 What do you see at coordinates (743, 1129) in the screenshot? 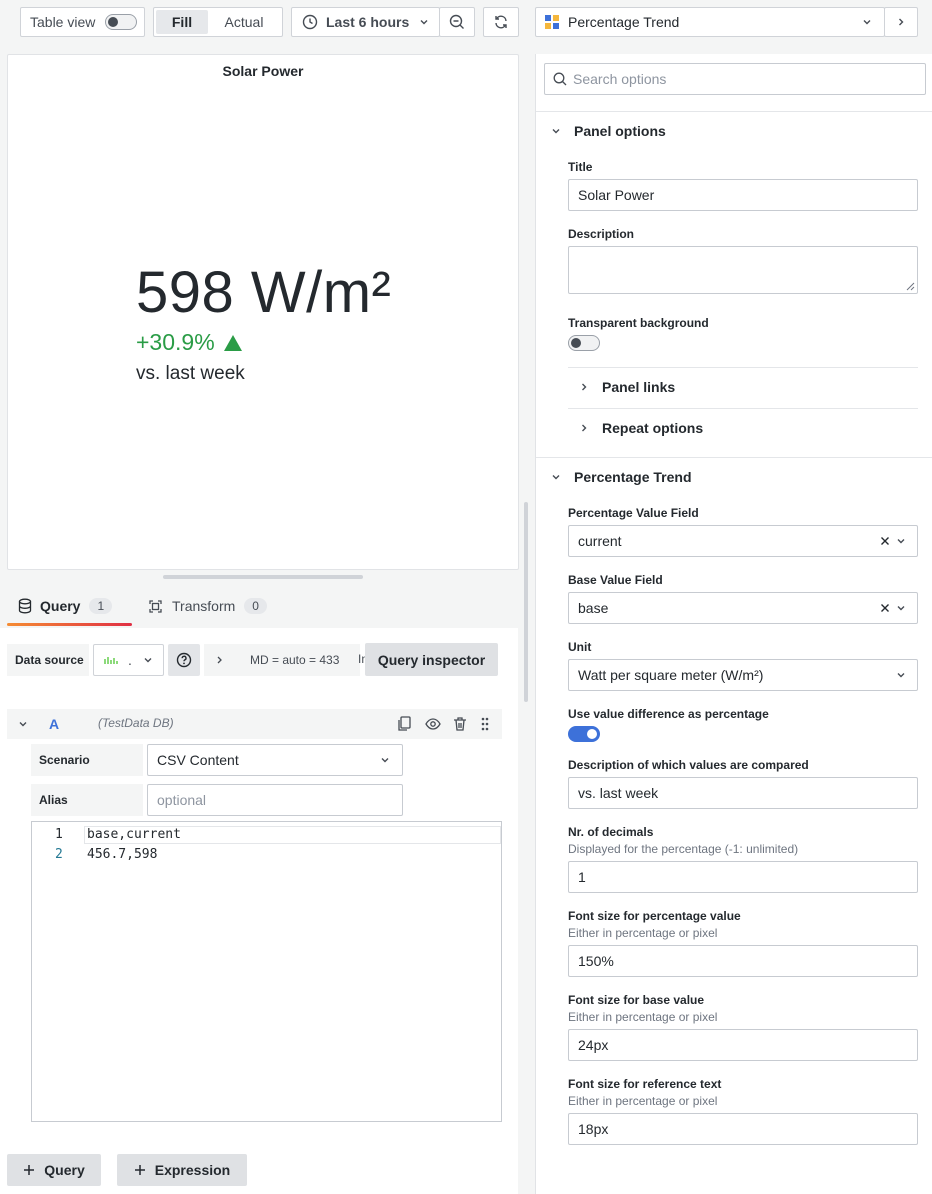
I see `fs-ref-input: 18px` at bounding box center [743, 1129].